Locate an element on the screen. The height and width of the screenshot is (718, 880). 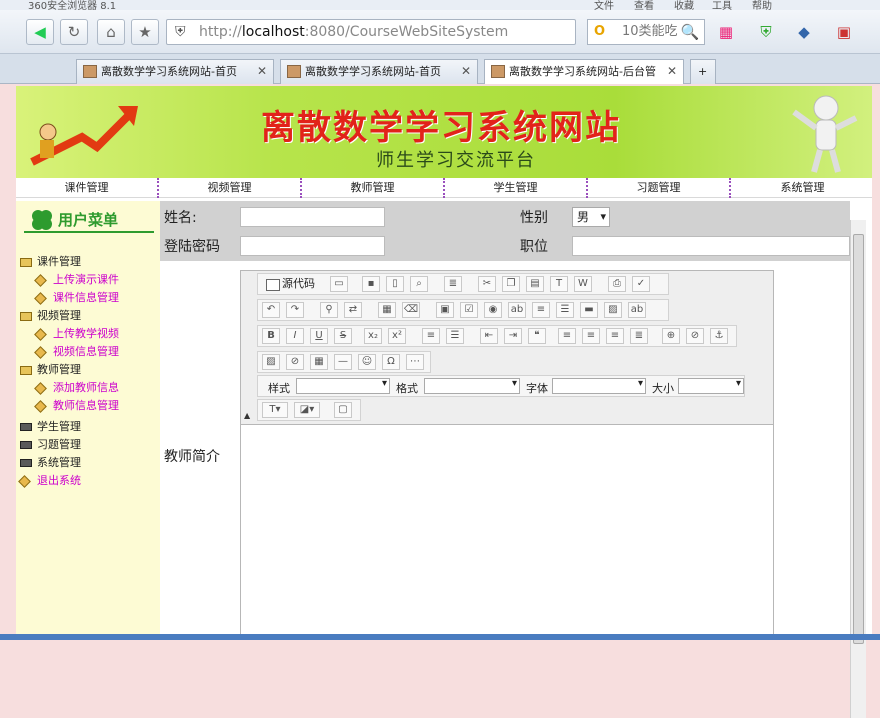
collapse-toolbar-icon: ▲ is located at coordinates (247, 415).